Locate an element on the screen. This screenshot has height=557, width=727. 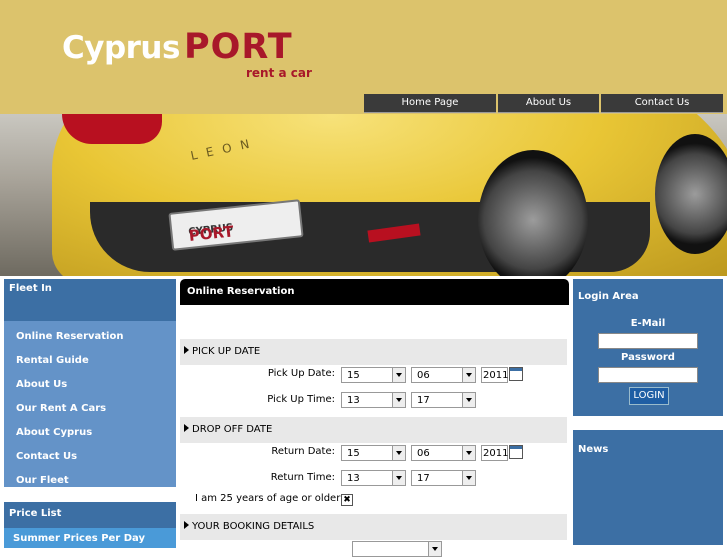
nav-home-label: Home Page is located at coordinates (430, 103).